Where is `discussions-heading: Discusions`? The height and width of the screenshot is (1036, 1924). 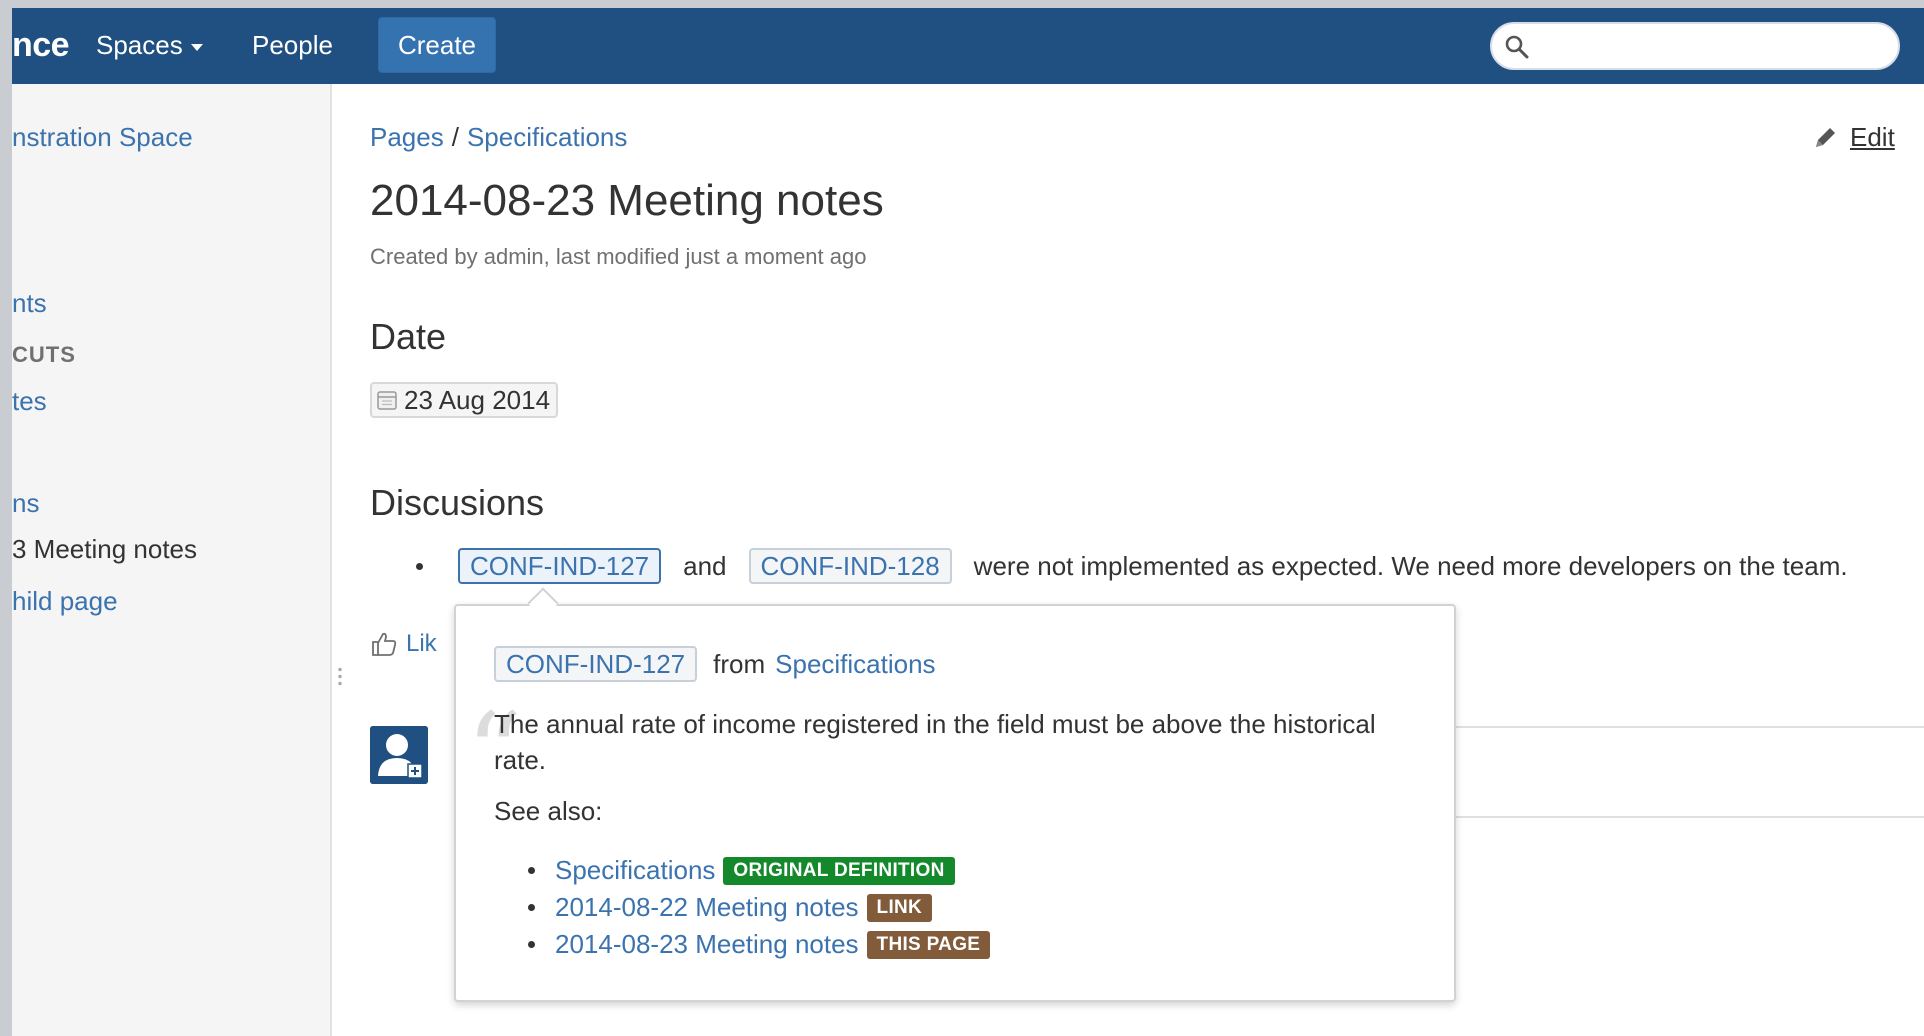
discussions-heading: Discusions is located at coordinates (457, 502).